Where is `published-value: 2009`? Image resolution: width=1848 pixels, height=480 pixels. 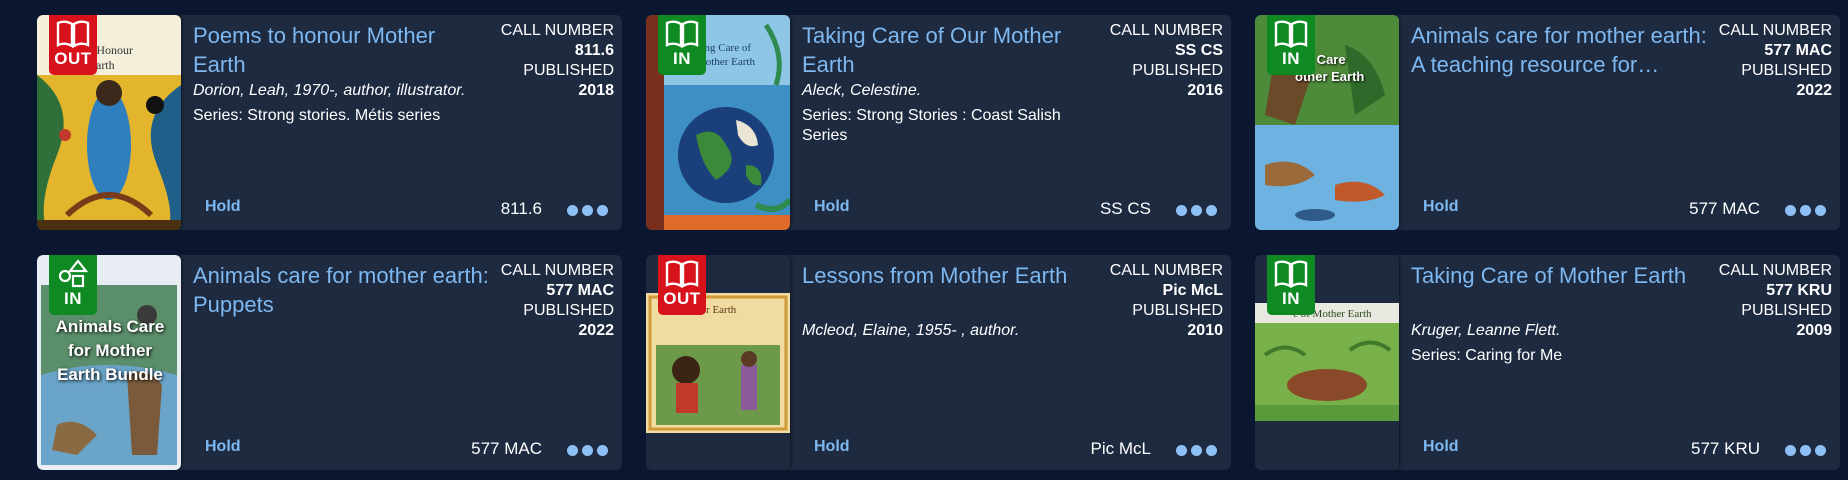 published-value: 2009 is located at coordinates (1814, 330).